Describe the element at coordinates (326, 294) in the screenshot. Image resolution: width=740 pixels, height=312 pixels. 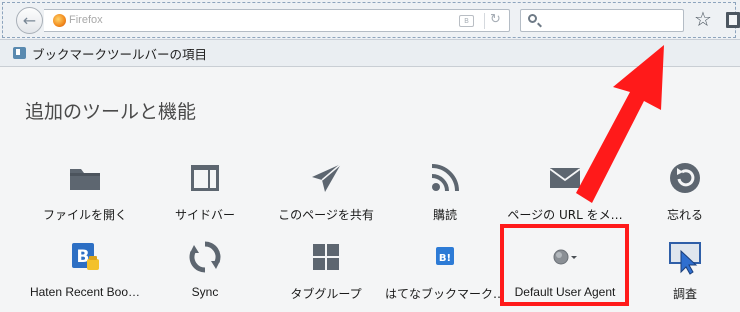
I see `palette-item-label: タブグループ` at that location.